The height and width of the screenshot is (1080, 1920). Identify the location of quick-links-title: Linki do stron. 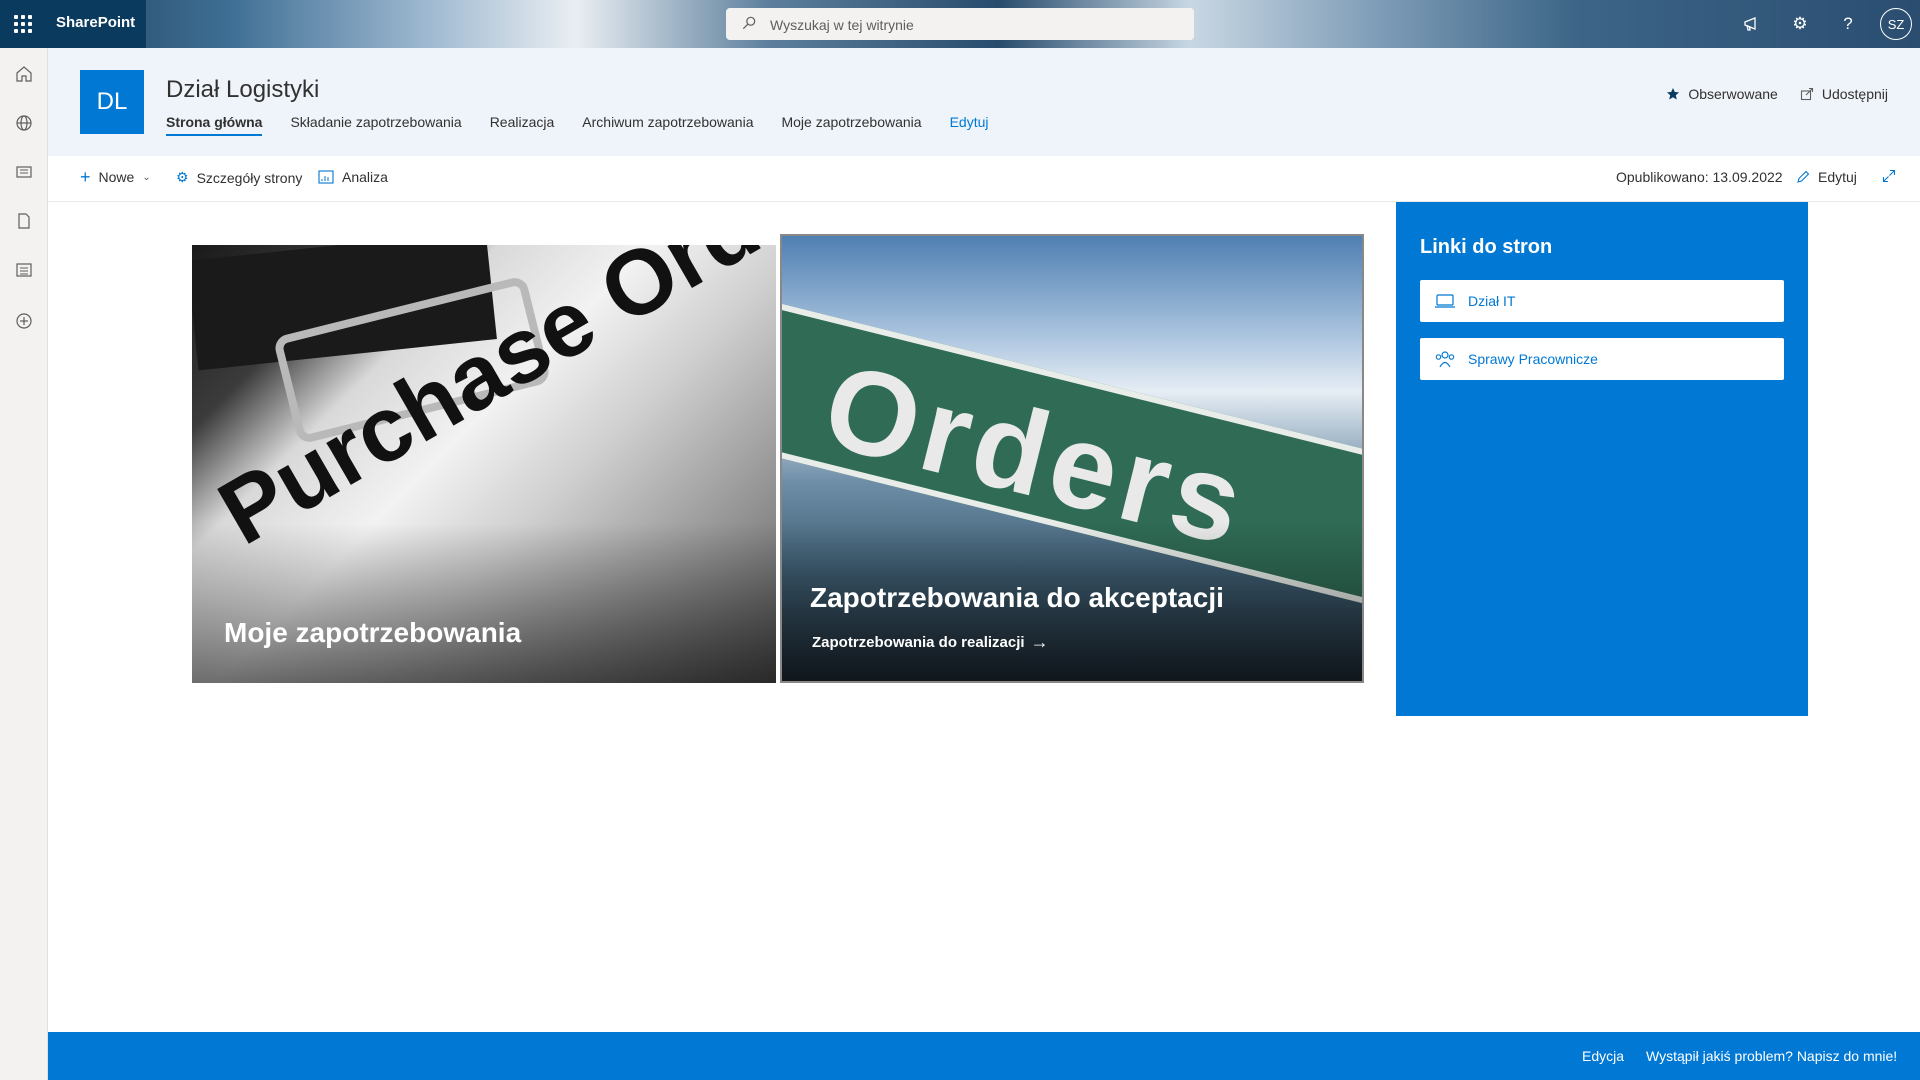
(1486, 247).